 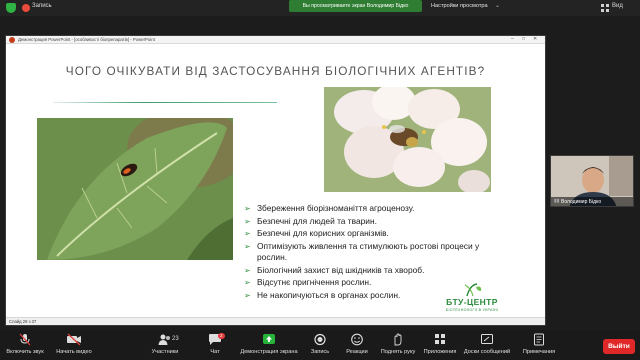 I want to click on raise-hand-button: Поднять руку, so click(x=398, y=346).